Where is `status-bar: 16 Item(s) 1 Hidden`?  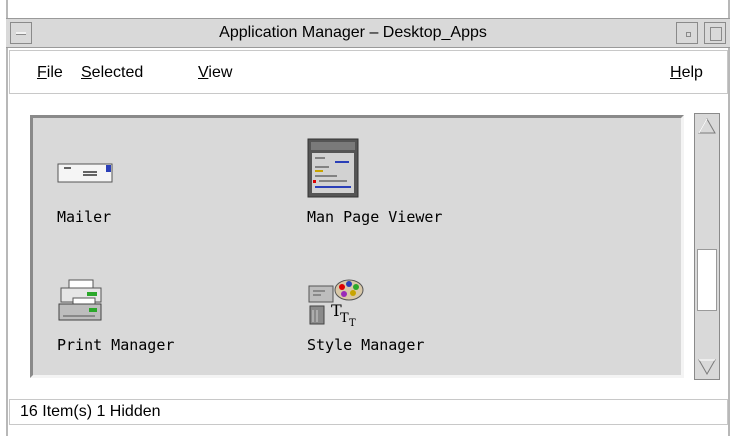 status-bar: 16 Item(s) 1 Hidden is located at coordinates (368, 412).